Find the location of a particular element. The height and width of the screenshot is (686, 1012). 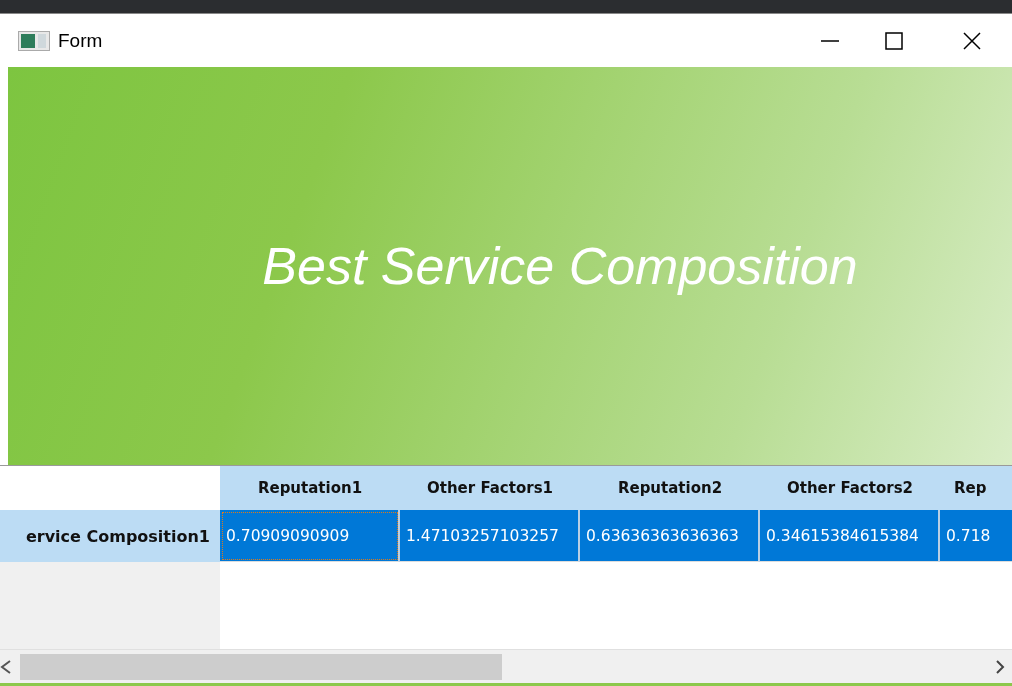

column-header: Reputation1 is located at coordinates (310, 488).